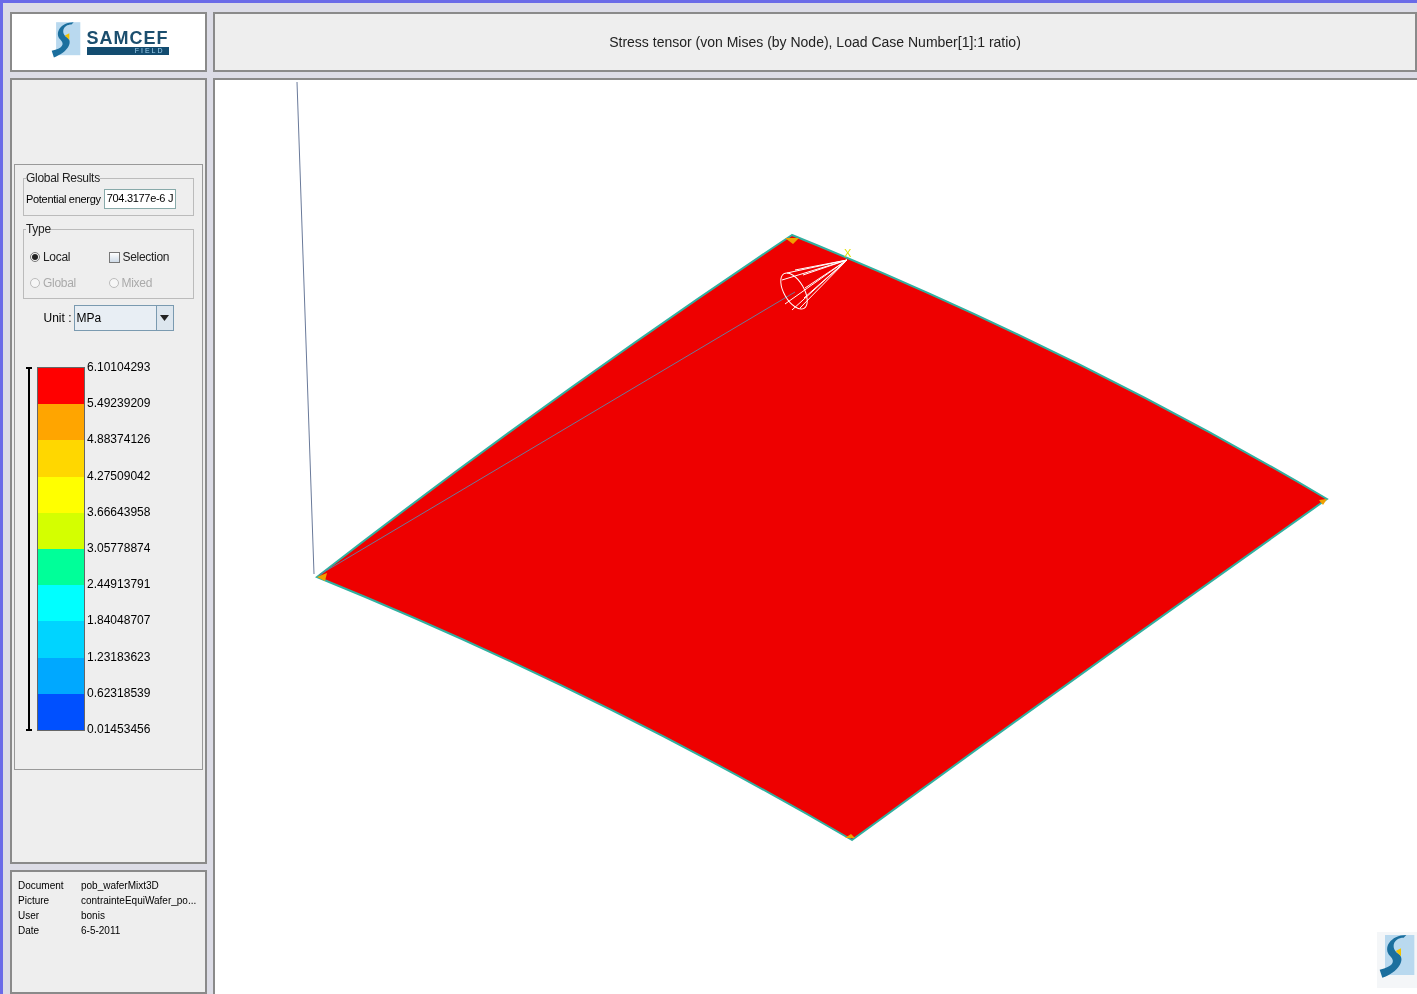  What do you see at coordinates (119, 729) in the screenshot?
I see `scale-value: 0.01453456` at bounding box center [119, 729].